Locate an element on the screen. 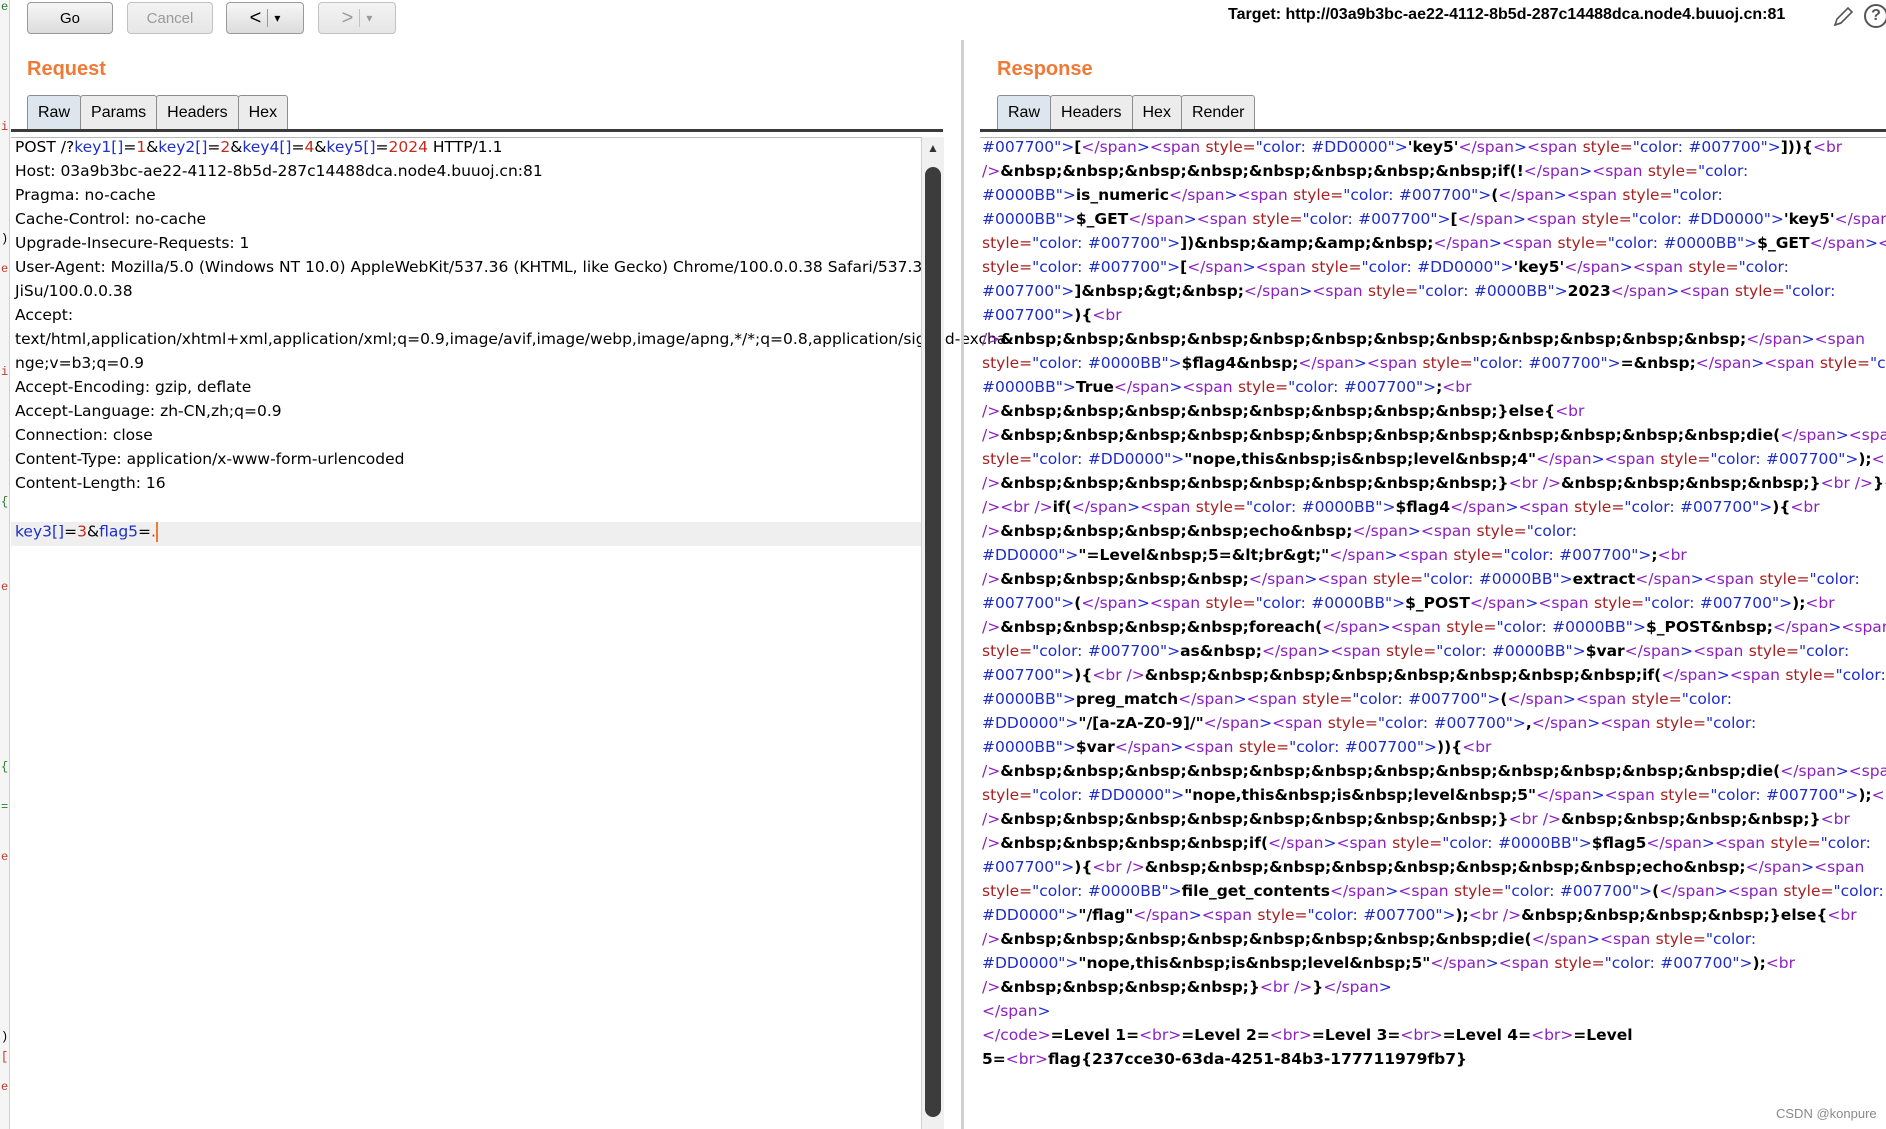 The width and height of the screenshot is (1886, 1129). query-param-name: key1[] is located at coordinates (99, 147).